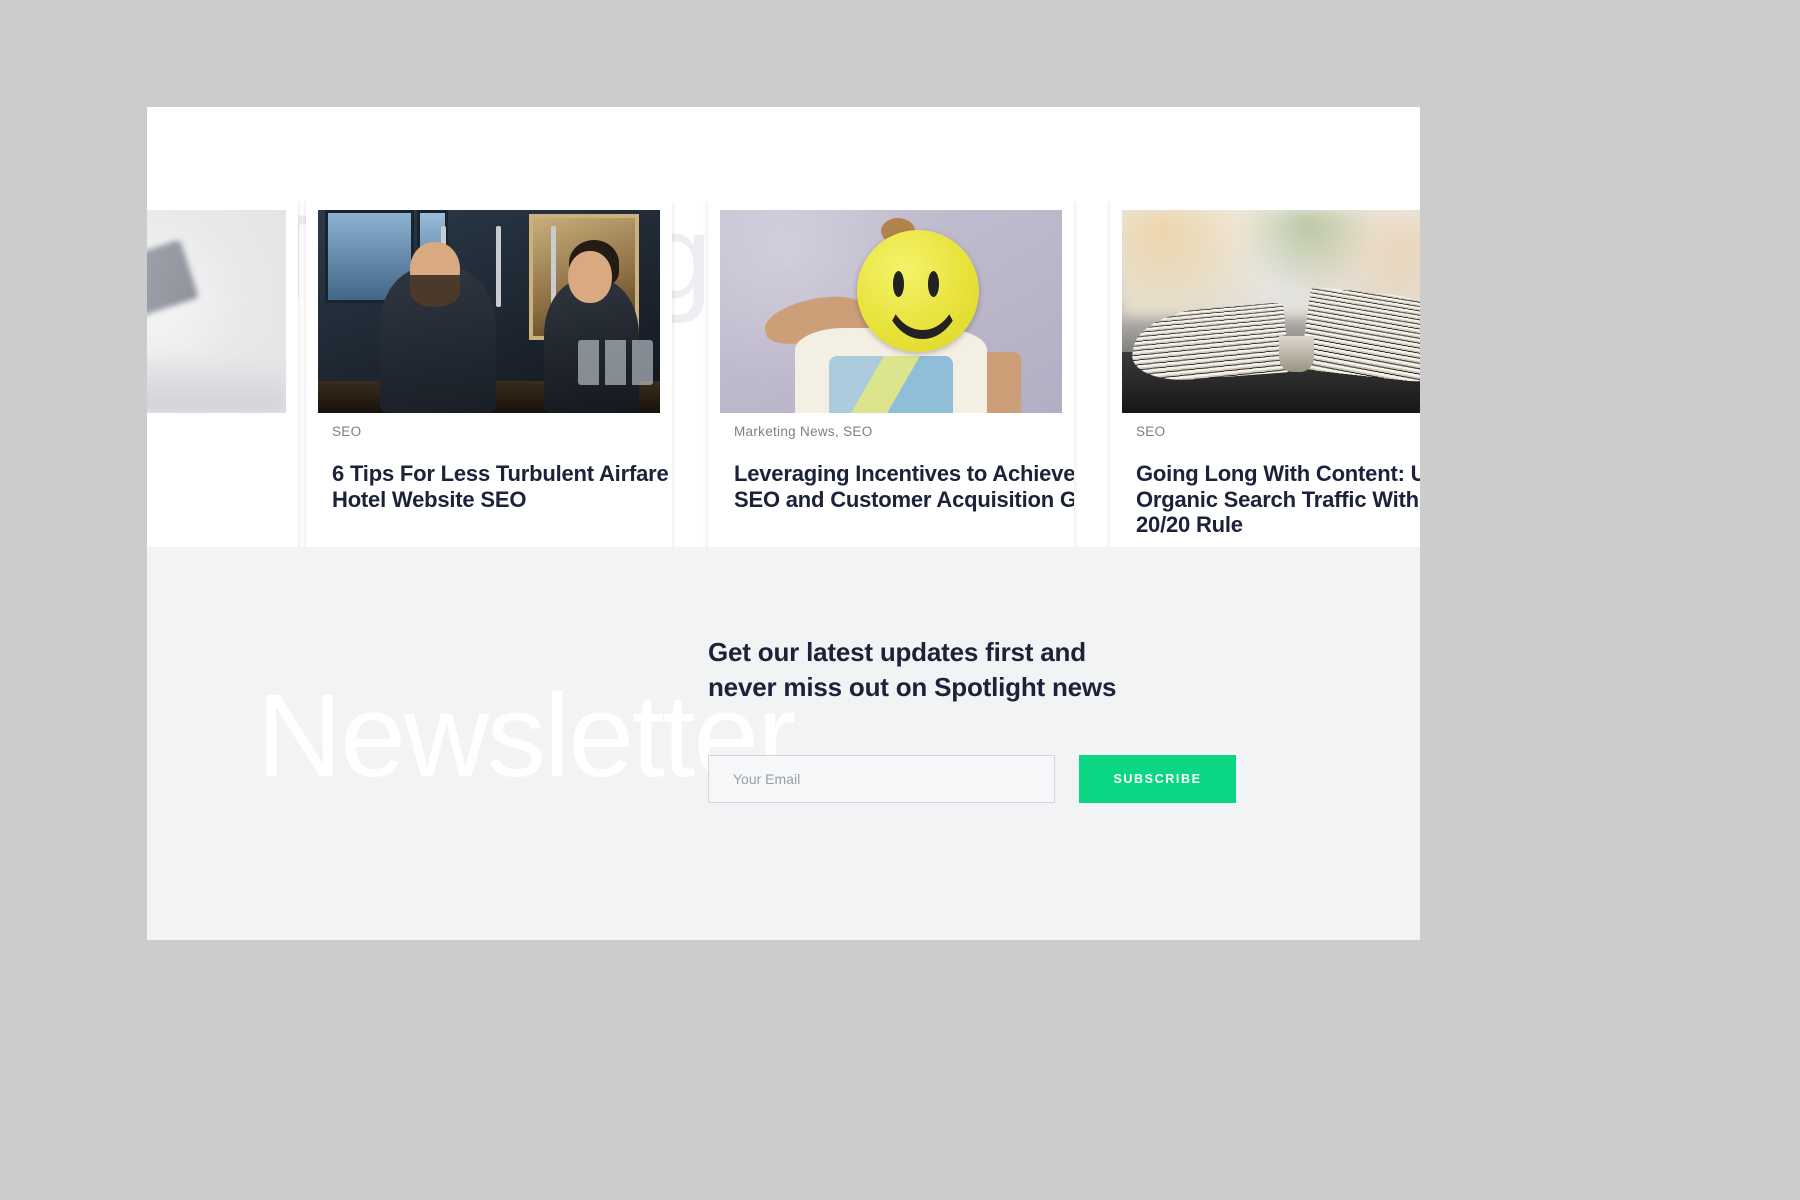 The image size is (1800, 1200). Describe the element at coordinates (894, 431) in the screenshot. I see `card-category: Marketing News, SEO` at that location.